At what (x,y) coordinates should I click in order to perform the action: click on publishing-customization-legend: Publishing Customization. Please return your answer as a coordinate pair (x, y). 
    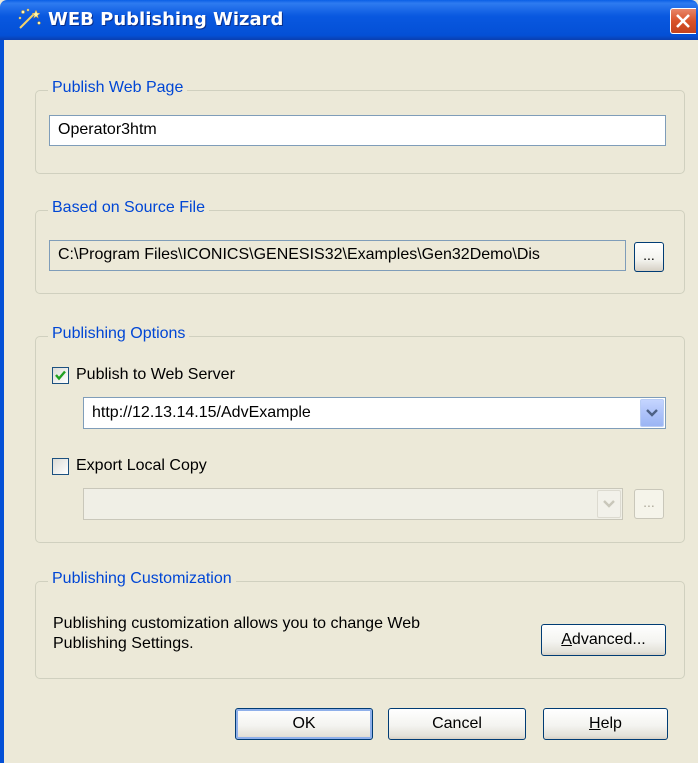
    Looking at the image, I should click on (142, 579).